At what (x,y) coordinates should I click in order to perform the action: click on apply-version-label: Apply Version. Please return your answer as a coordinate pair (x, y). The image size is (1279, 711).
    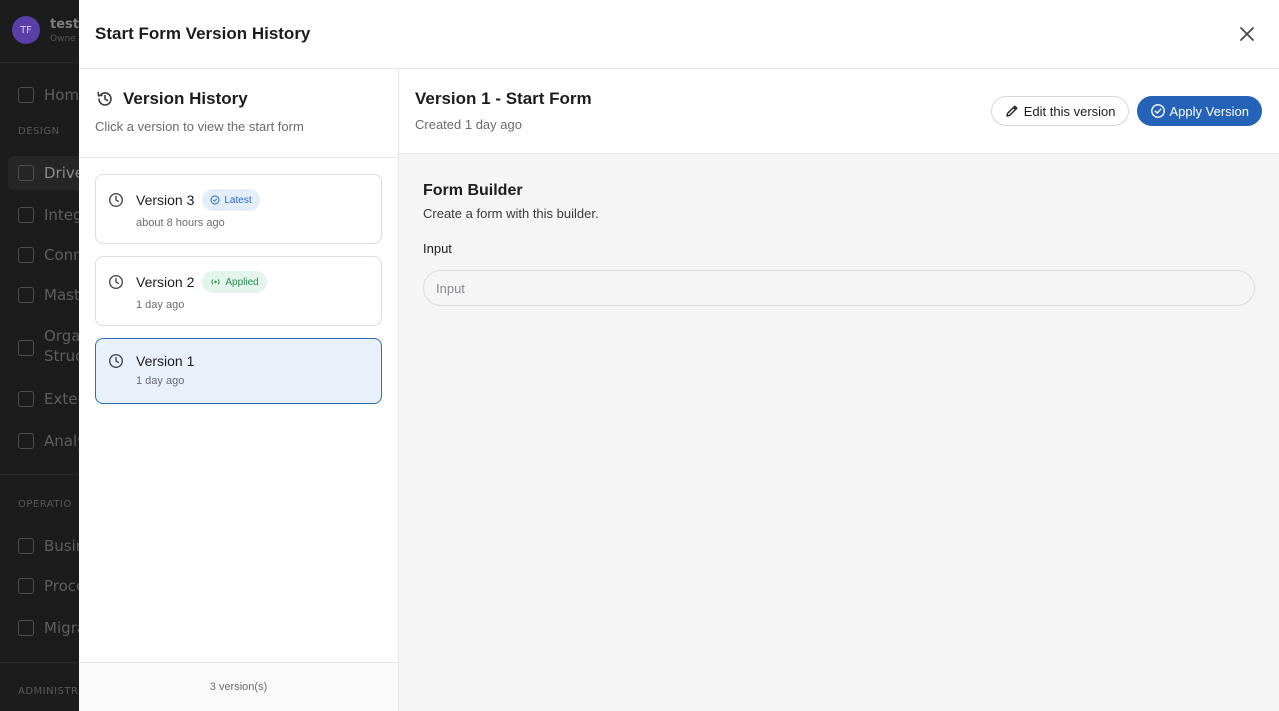
    Looking at the image, I should click on (1209, 111).